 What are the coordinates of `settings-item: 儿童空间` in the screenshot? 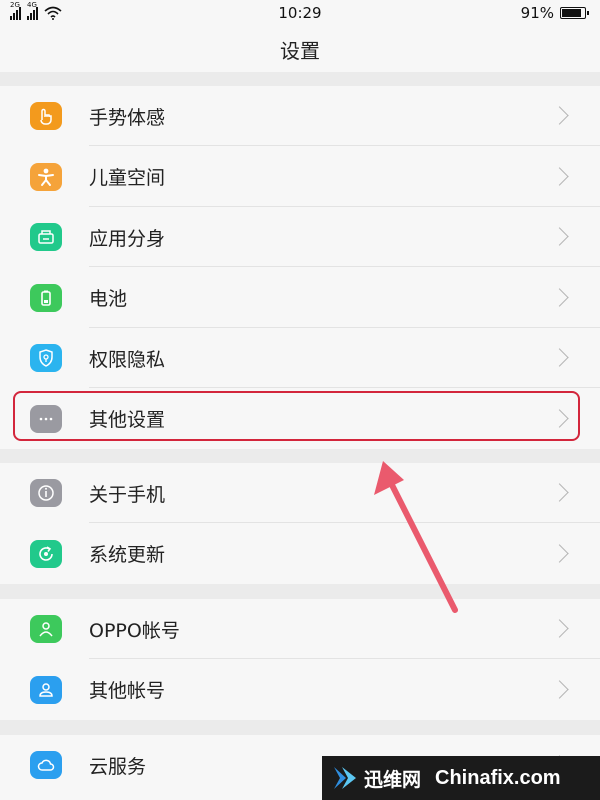 It's located at (300, 176).